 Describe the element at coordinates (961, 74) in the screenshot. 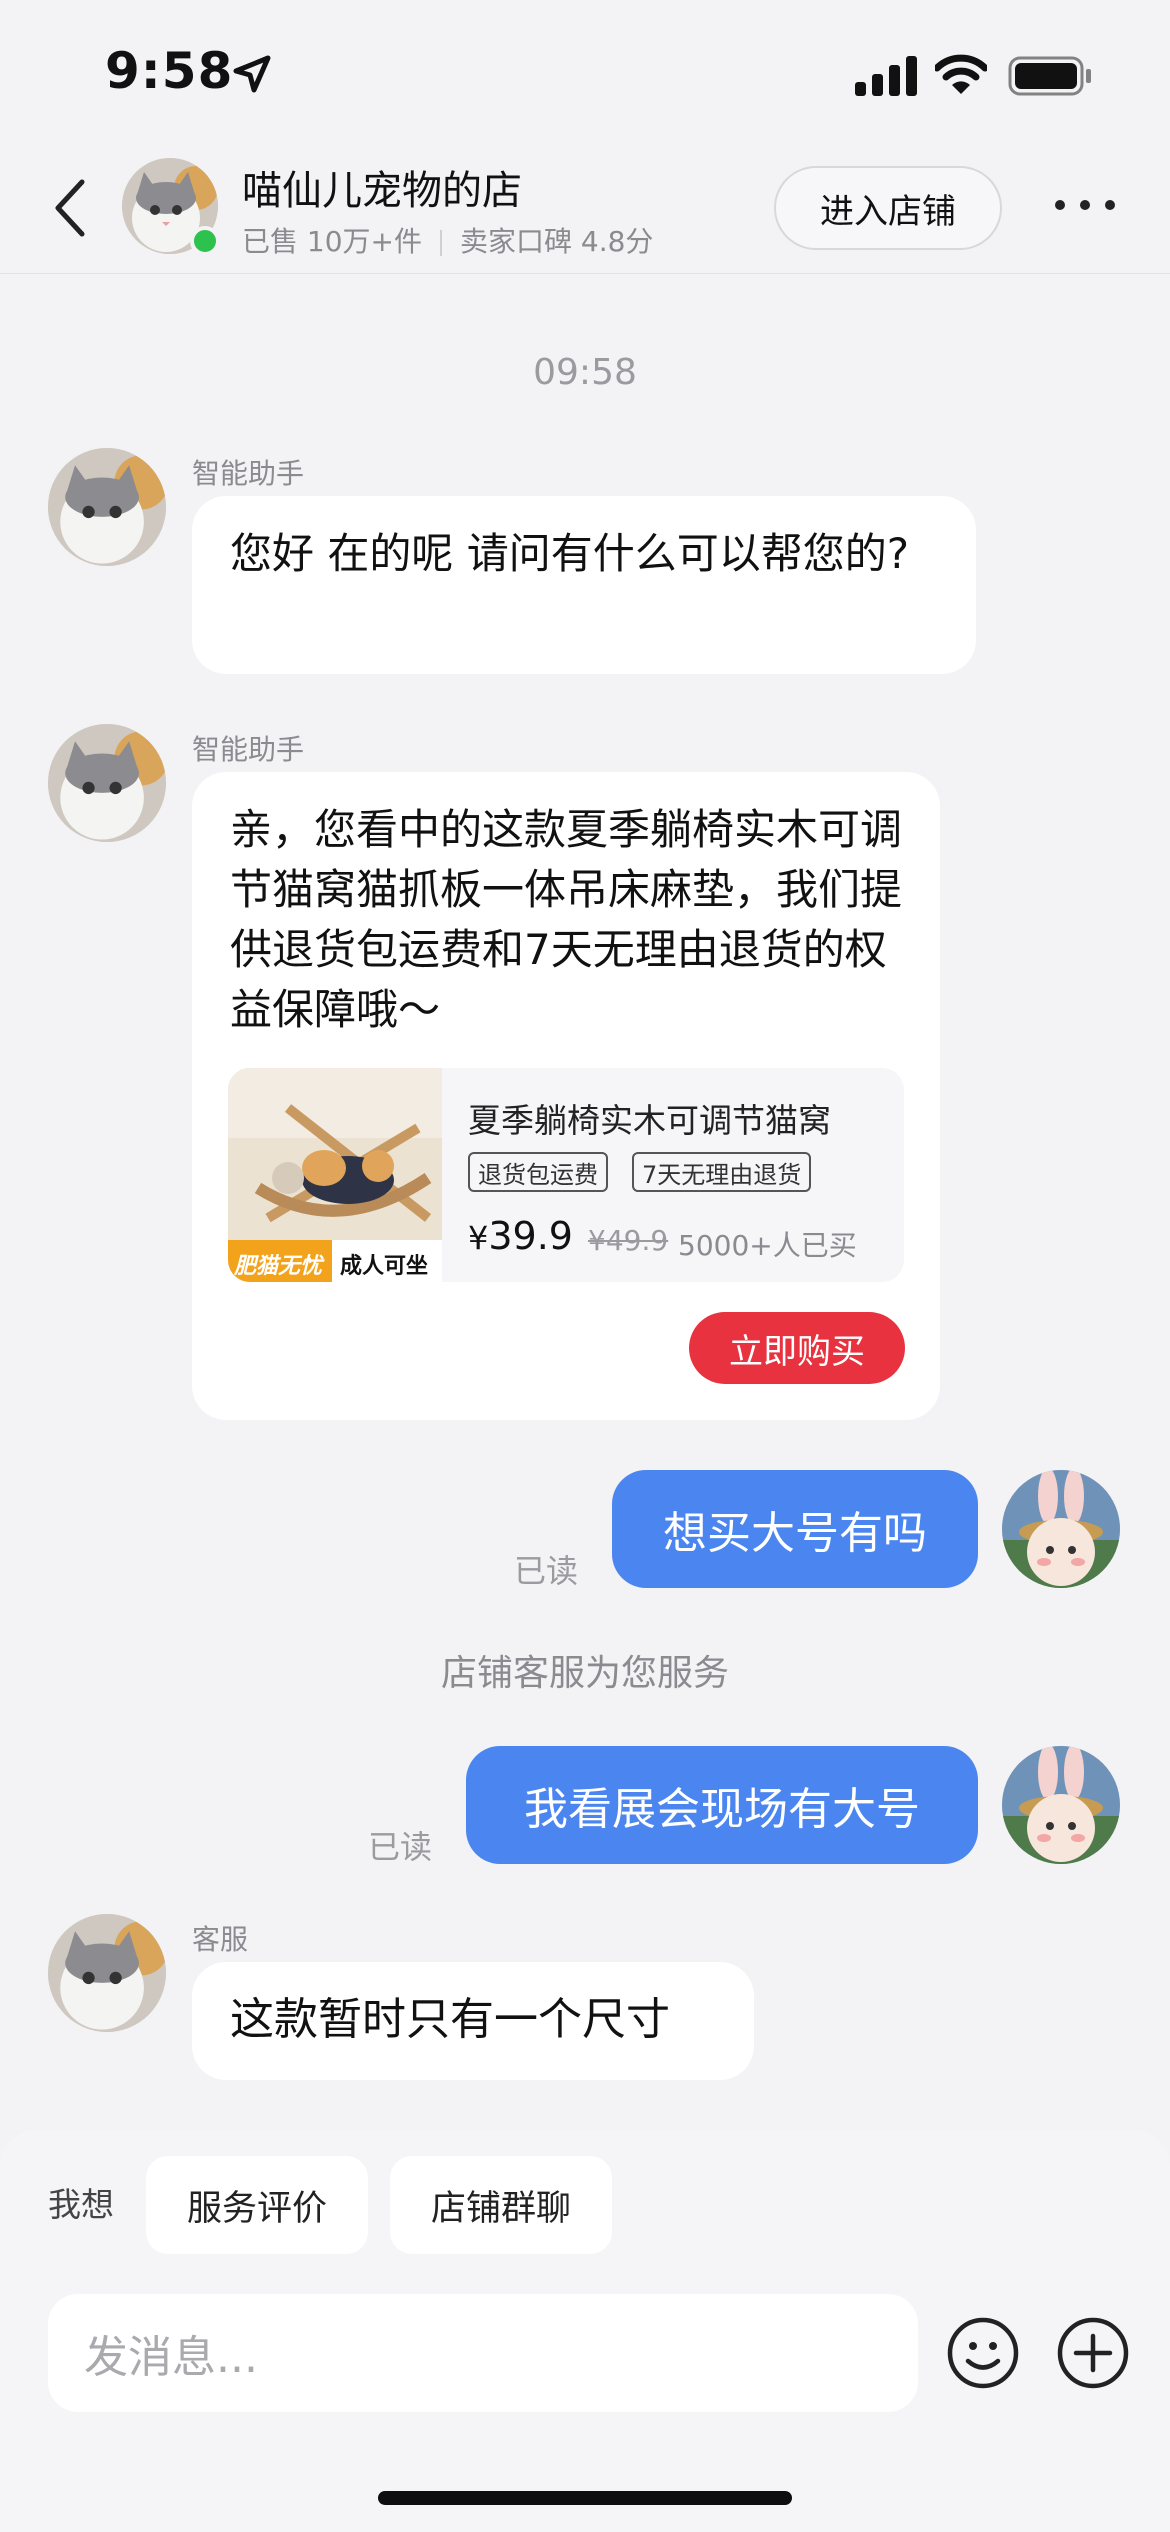

I see `wifi-icon` at that location.